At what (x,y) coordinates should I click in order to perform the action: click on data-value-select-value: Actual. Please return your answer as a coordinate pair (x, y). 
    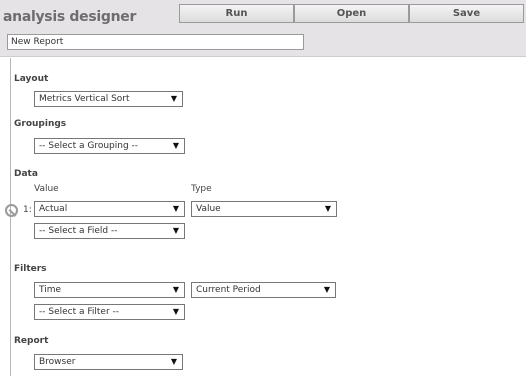
    Looking at the image, I should click on (53, 209).